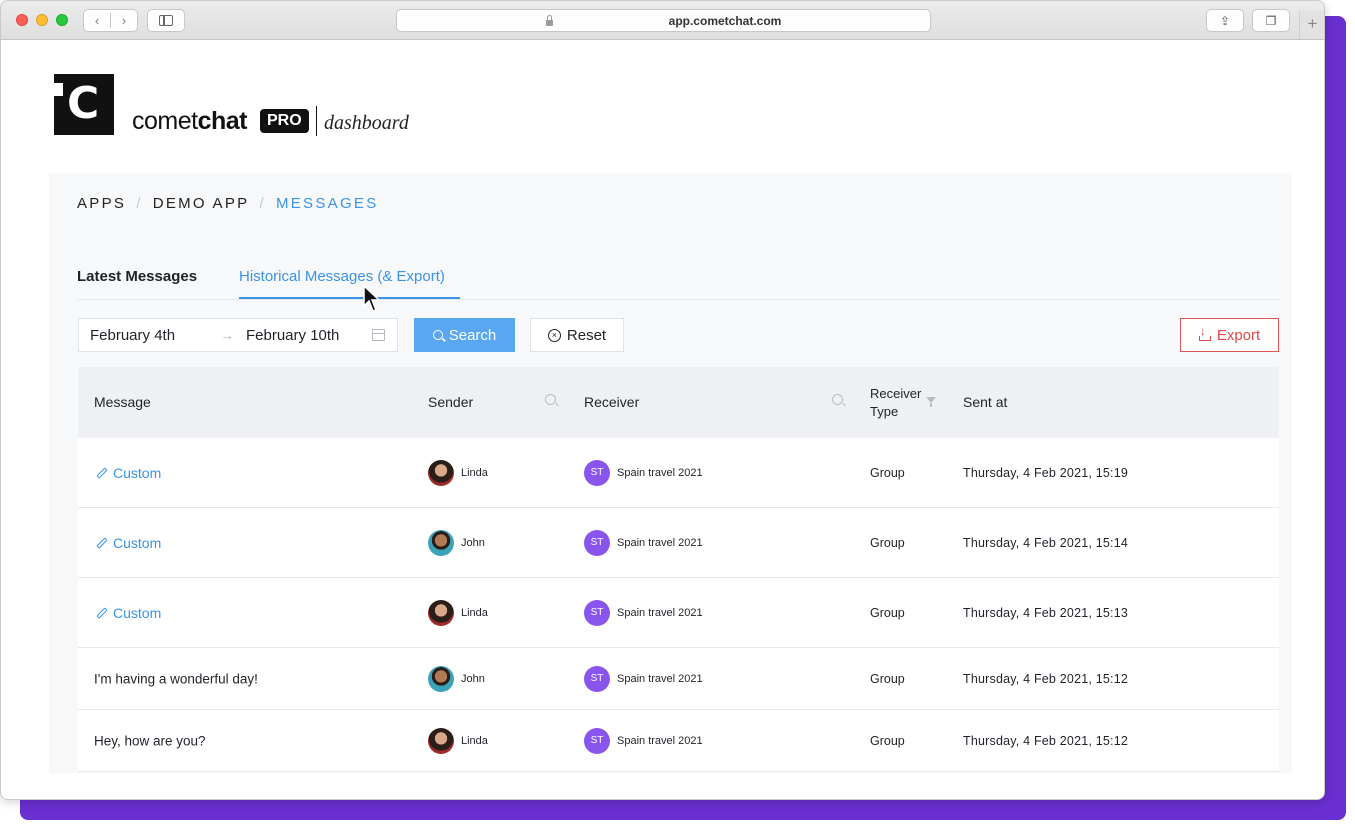  Describe the element at coordinates (201, 203) in the screenshot. I see `breadcrumb-demo-app: DEMO APP` at that location.